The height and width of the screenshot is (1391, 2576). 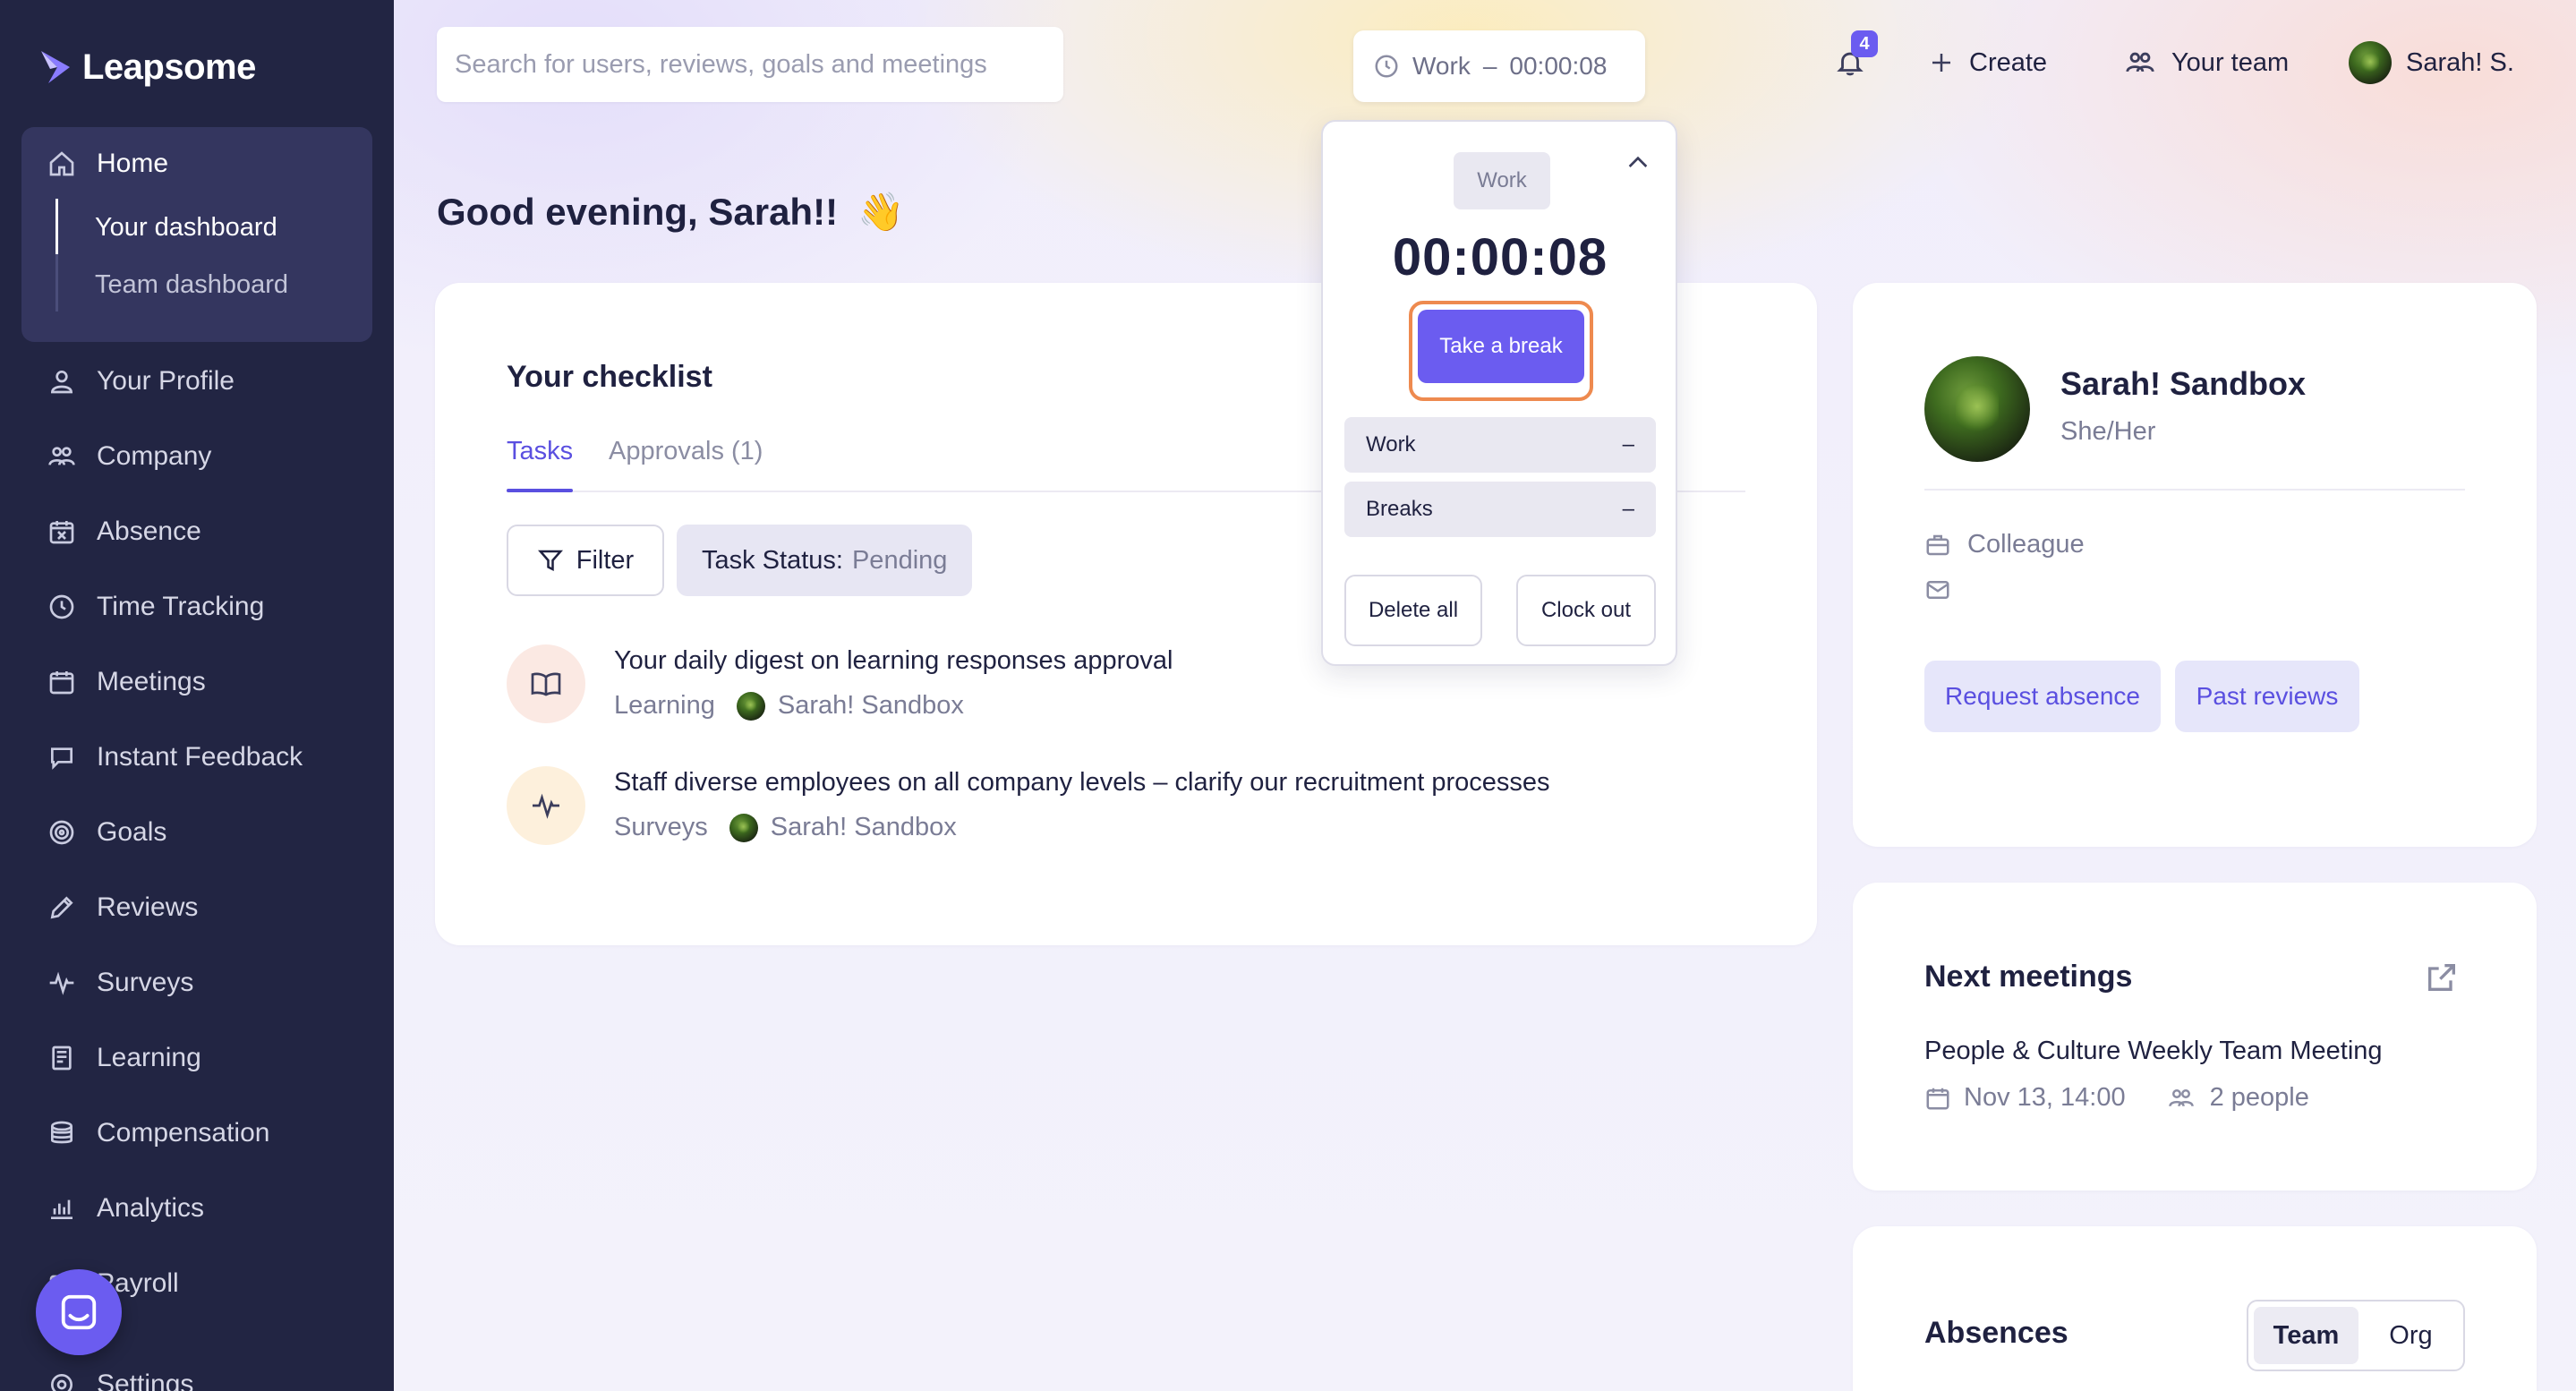 I want to click on sidebar-item-learning: Learning, so click(x=124, y=1058).